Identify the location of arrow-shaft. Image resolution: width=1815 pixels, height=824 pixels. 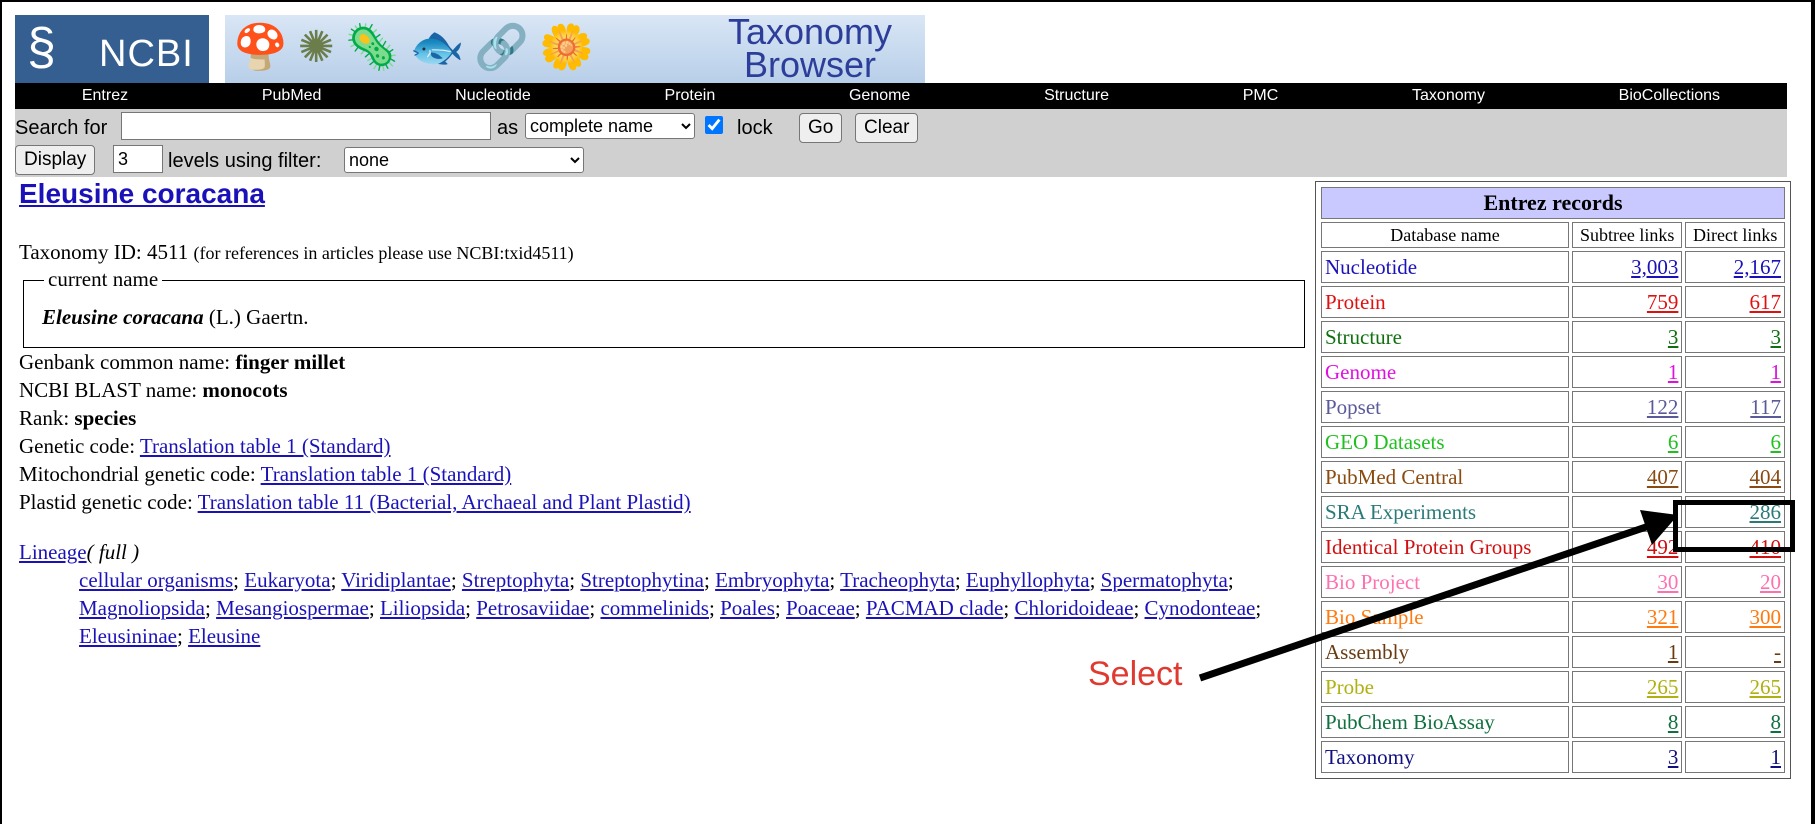
(1426, 601).